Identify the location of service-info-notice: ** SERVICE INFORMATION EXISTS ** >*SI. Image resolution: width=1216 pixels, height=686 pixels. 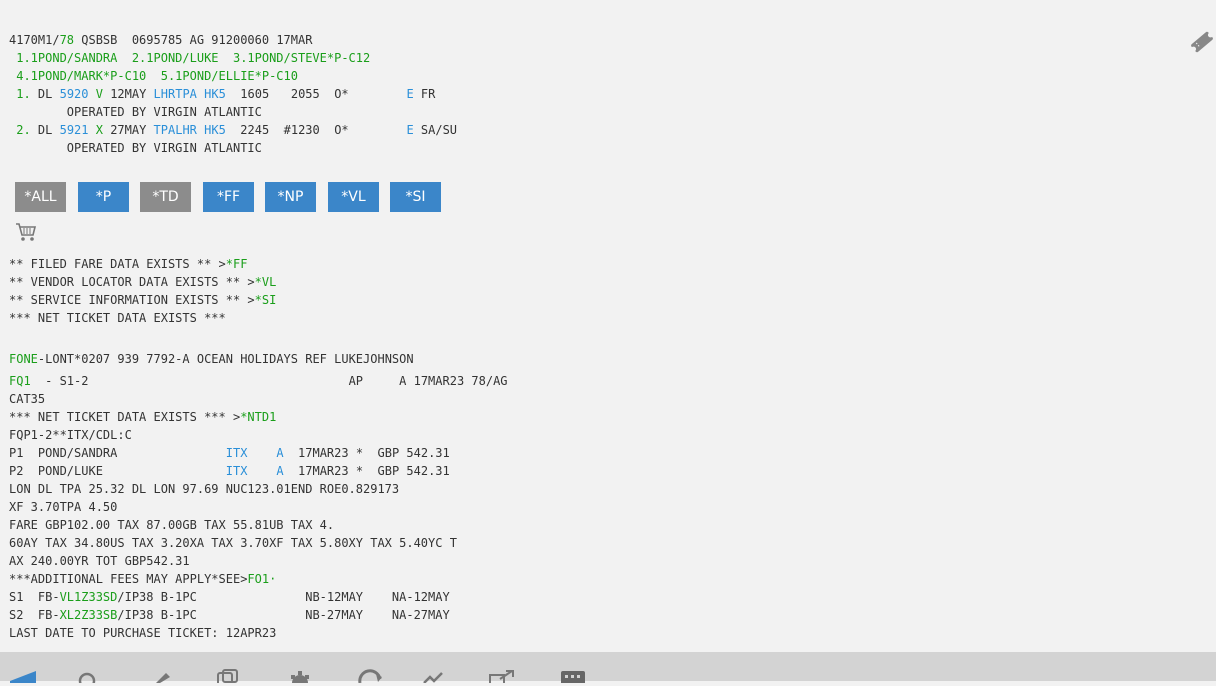
(142, 300).